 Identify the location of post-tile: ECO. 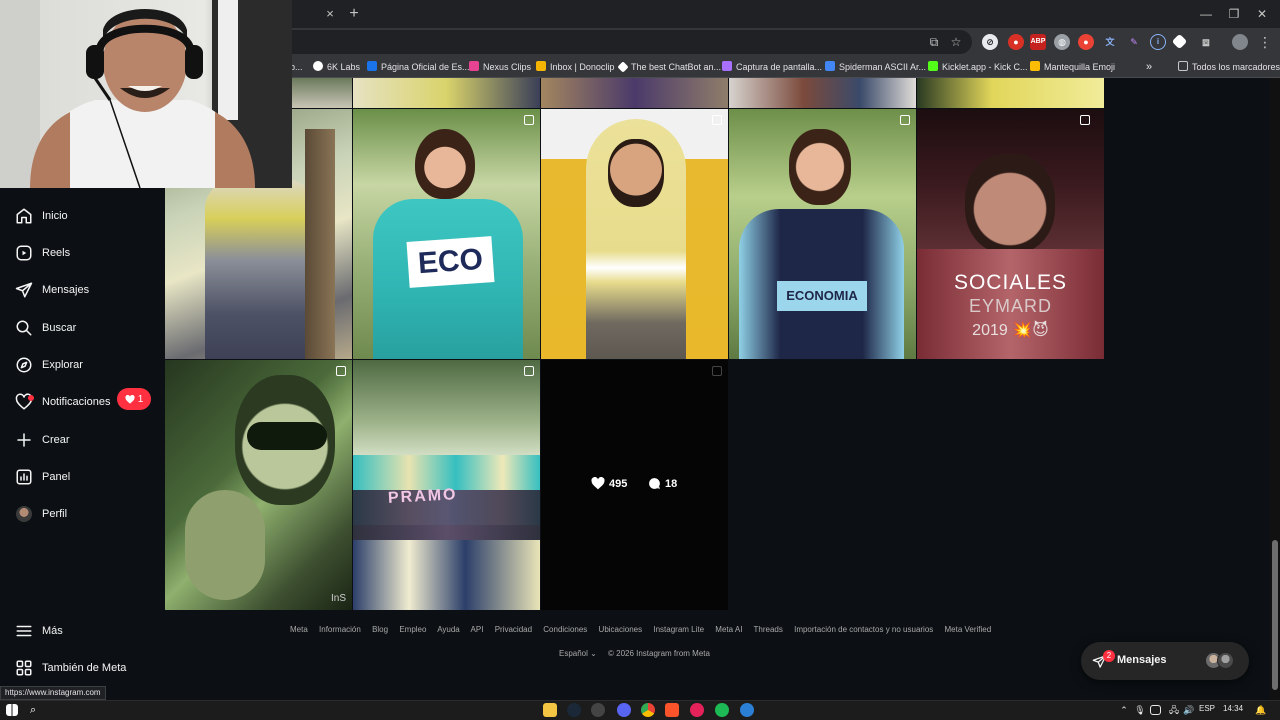
(446, 234).